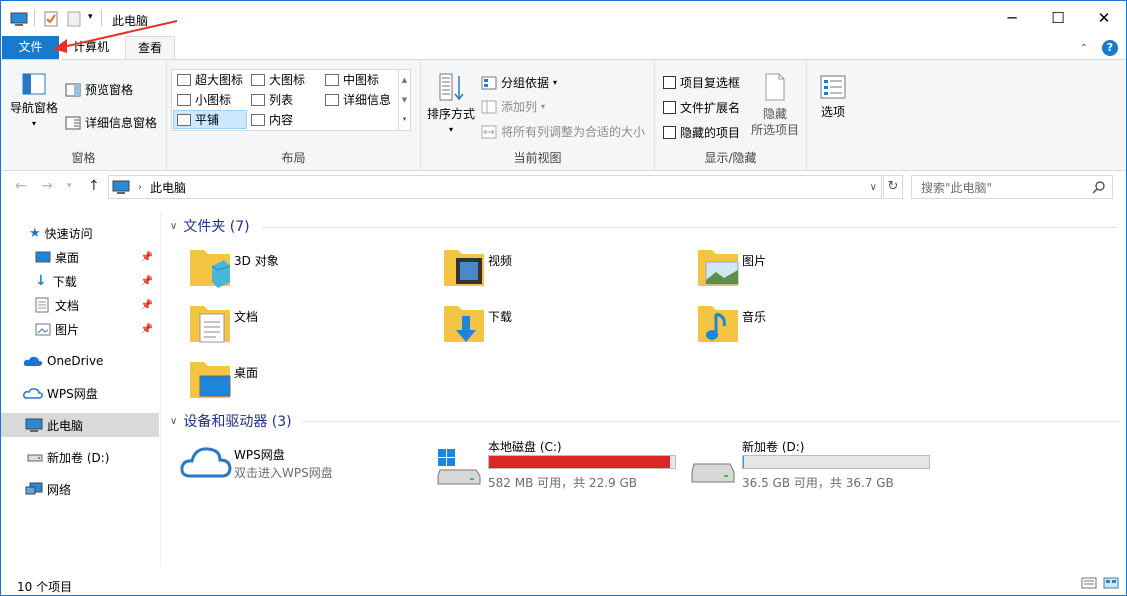  Describe the element at coordinates (90, 17) in the screenshot. I see `customize-qat-icon: ▾` at that location.